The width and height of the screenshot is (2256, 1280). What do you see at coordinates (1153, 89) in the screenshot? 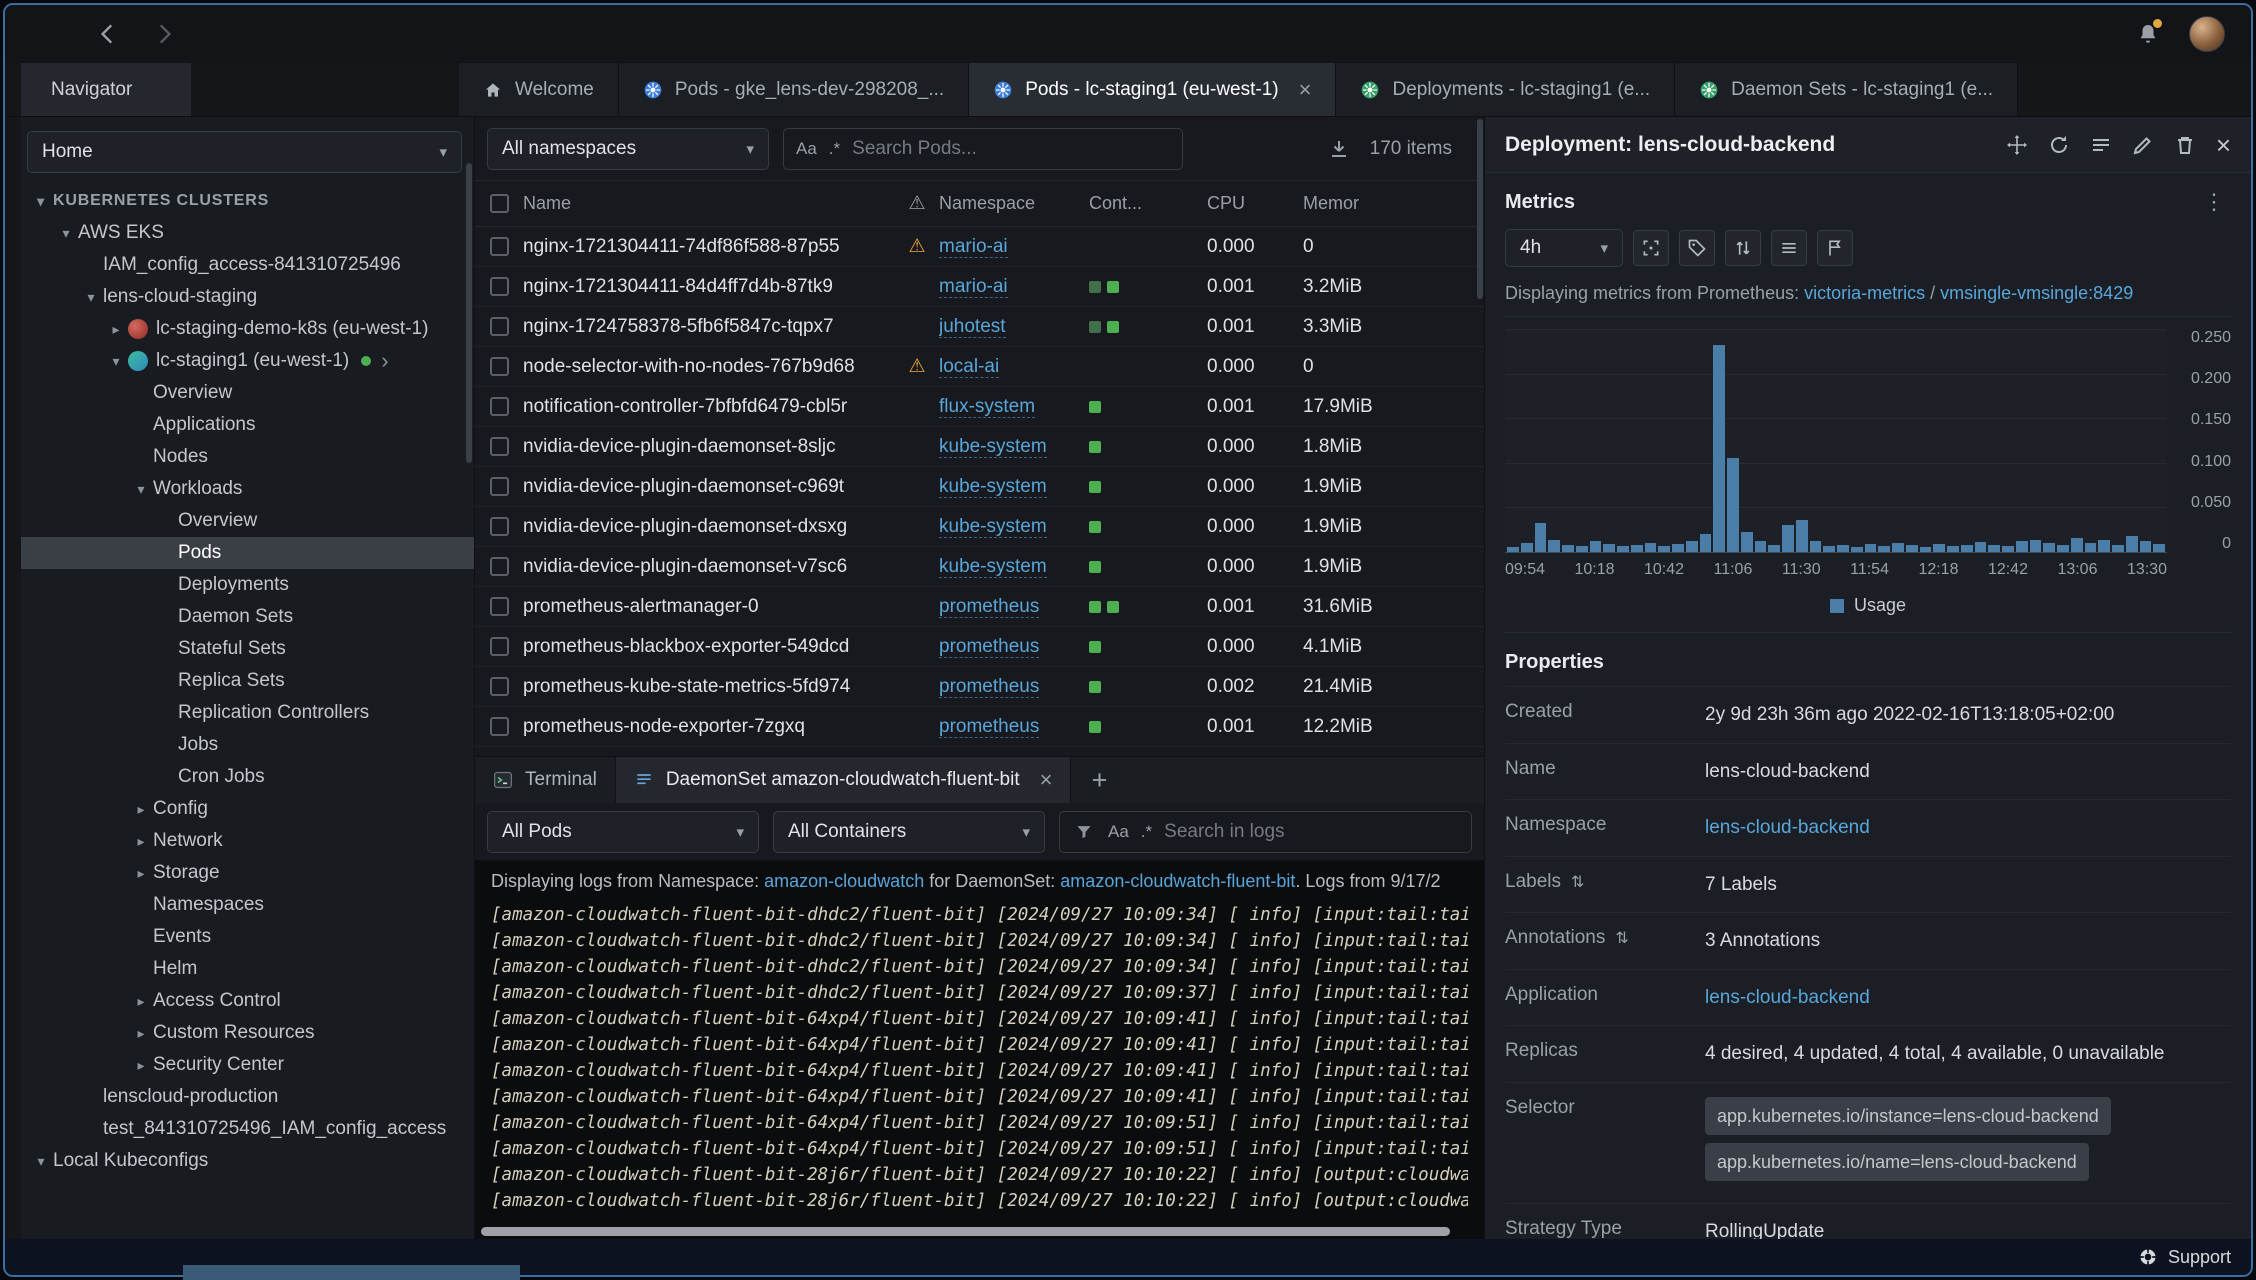
I see `tab-pods-lc-staging1-eu-west-1: Pods - lc-staging1 (eu-west-1) ×` at bounding box center [1153, 89].